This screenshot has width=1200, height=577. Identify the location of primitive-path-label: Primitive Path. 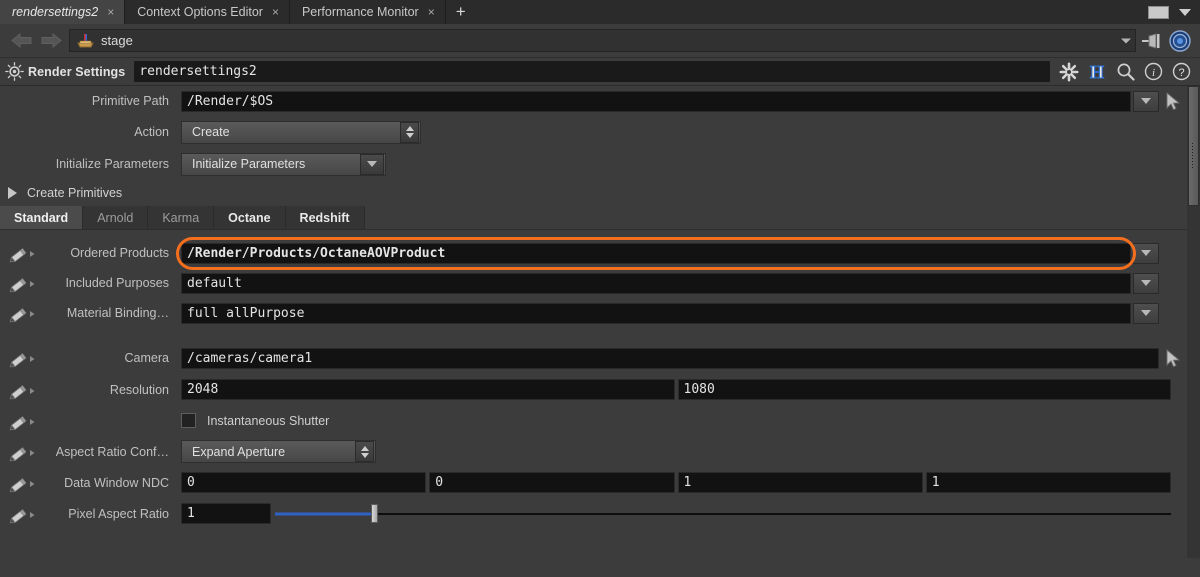
(130, 101).